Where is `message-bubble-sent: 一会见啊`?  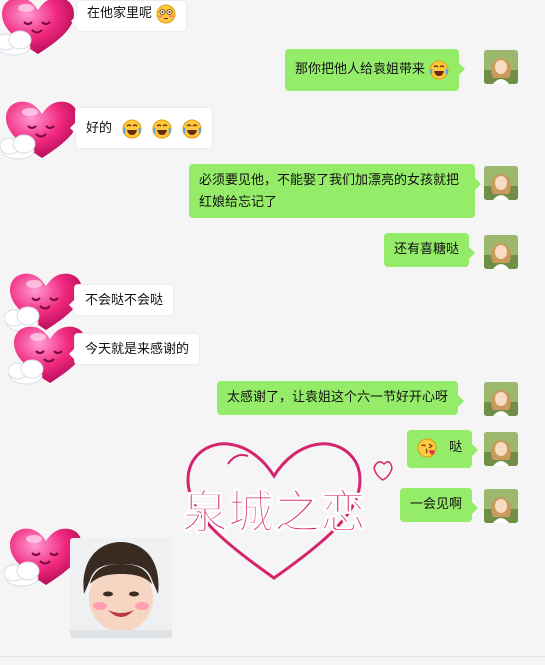
message-bubble-sent: 一会见啊 is located at coordinates (439, 505).